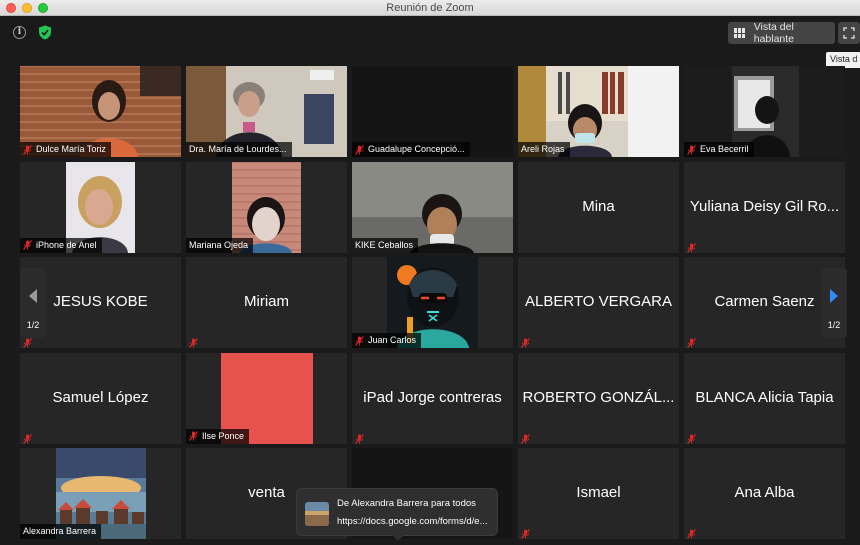  Describe the element at coordinates (724, 149) in the screenshot. I see `participant-name: Eva Becerril` at that location.